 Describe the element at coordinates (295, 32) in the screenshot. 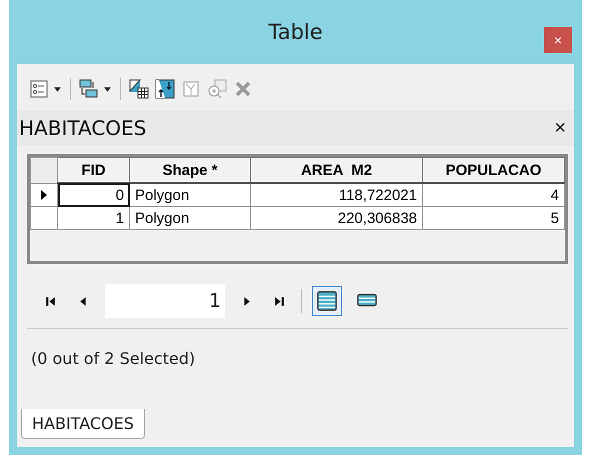

I see `window-title: Table` at that location.